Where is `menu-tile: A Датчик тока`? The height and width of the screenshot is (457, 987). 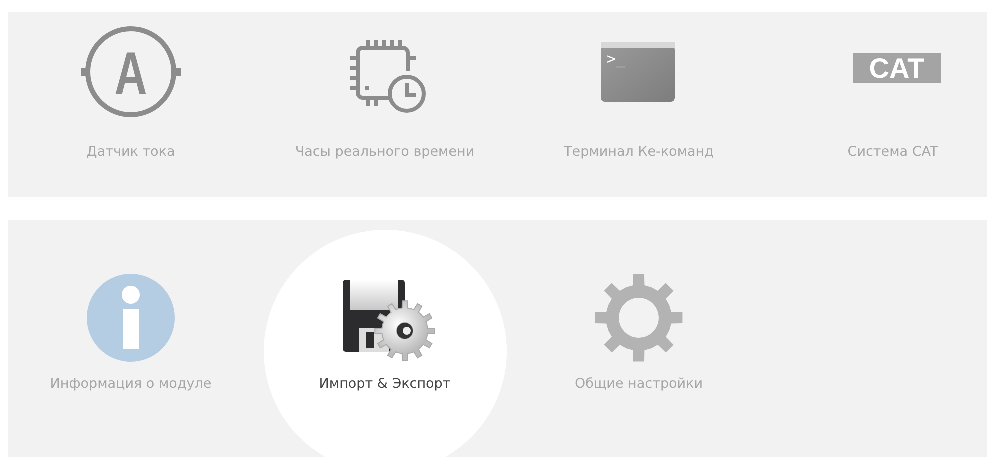 menu-tile: A Датчик тока is located at coordinates (131, 104).